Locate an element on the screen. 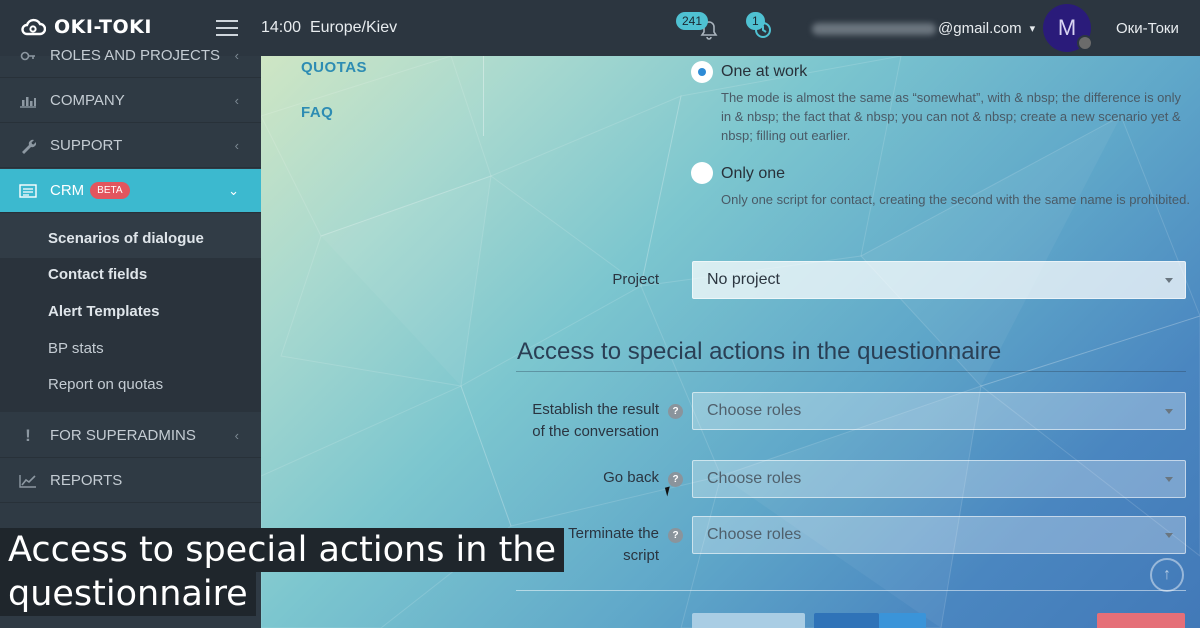  timezone-text: Europe/Kiev is located at coordinates (353, 27).